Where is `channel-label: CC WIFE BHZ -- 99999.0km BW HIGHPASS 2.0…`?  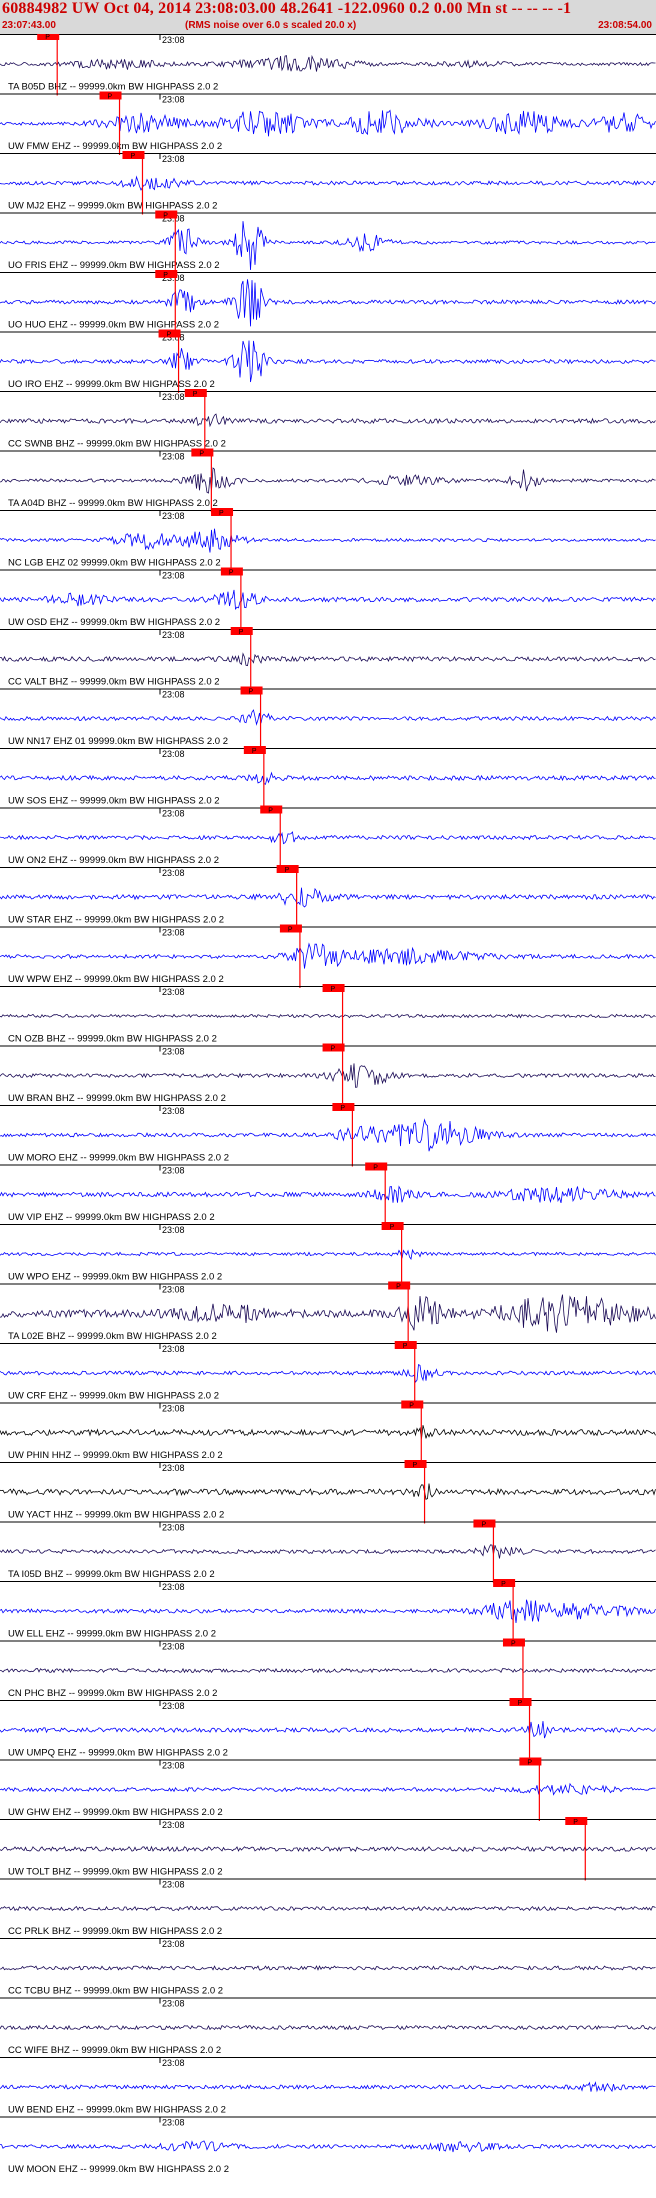 channel-label: CC WIFE BHZ -- 99999.0km BW HIGHPASS 2.0… is located at coordinates (114, 2050).